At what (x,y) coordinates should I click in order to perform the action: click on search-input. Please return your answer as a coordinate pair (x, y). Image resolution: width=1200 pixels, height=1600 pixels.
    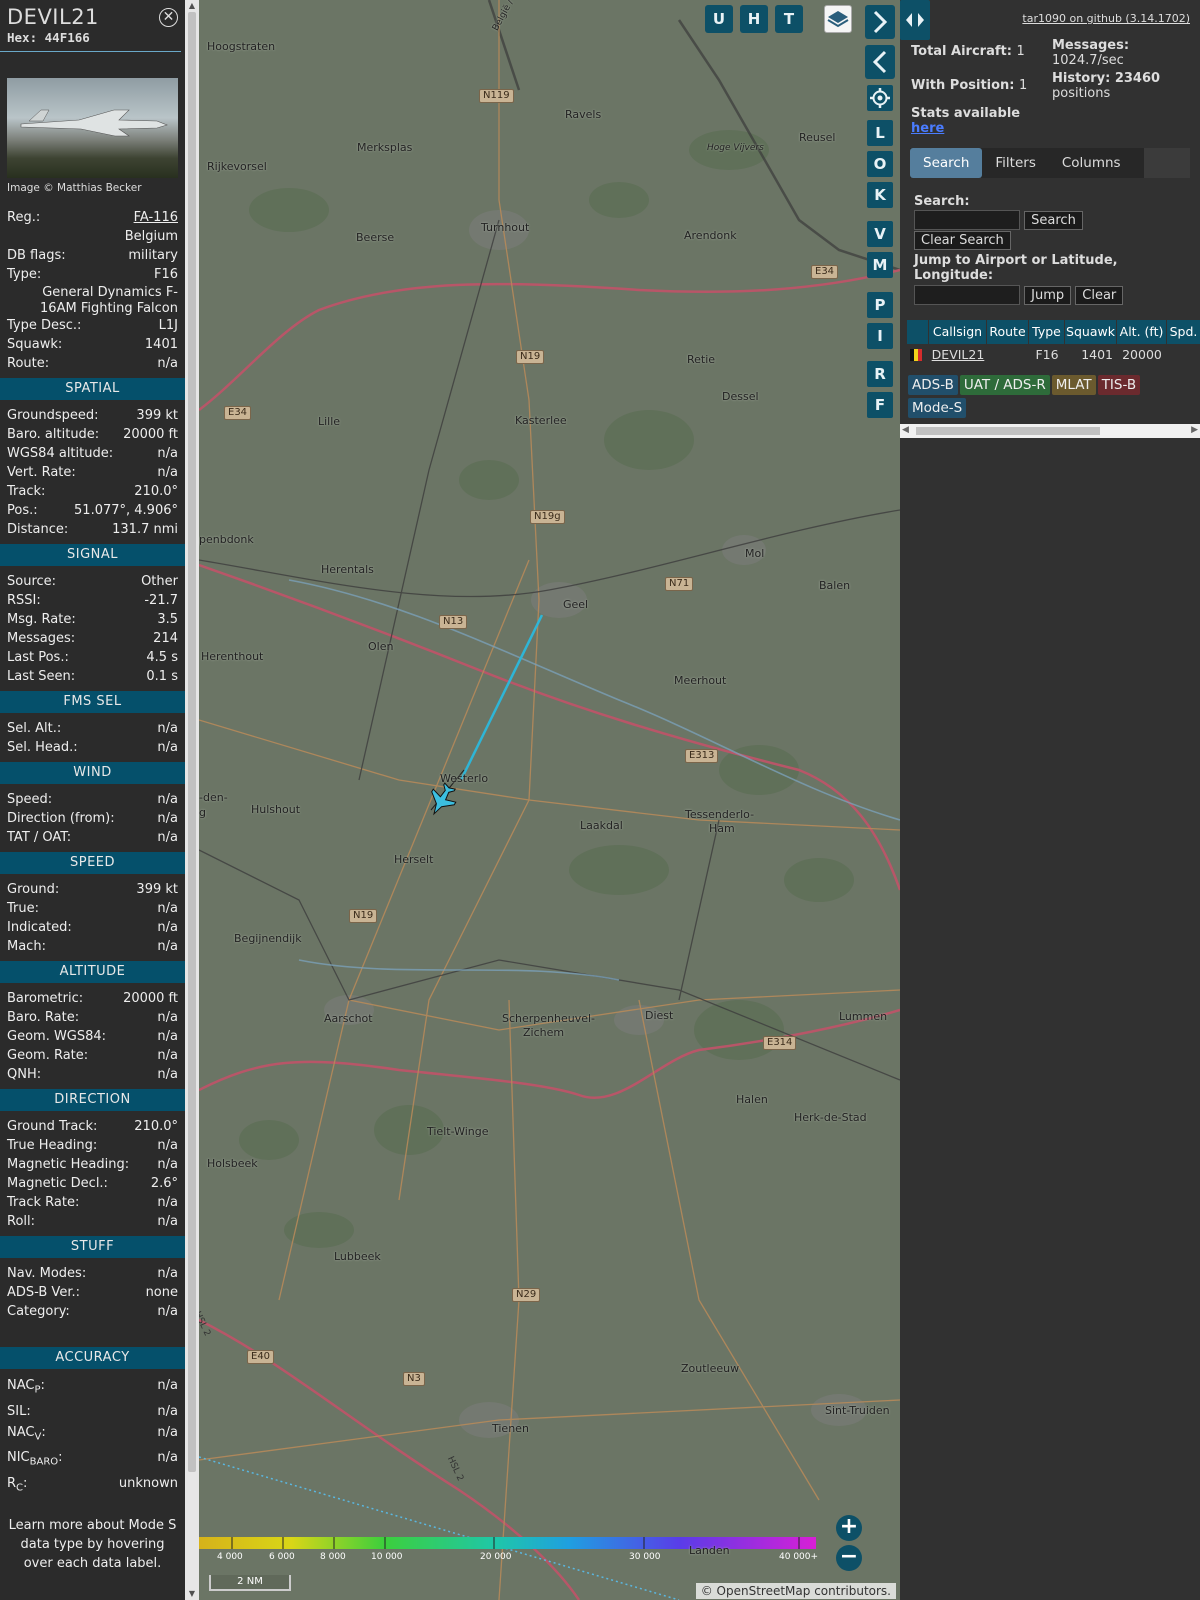
    Looking at the image, I should click on (967, 220).